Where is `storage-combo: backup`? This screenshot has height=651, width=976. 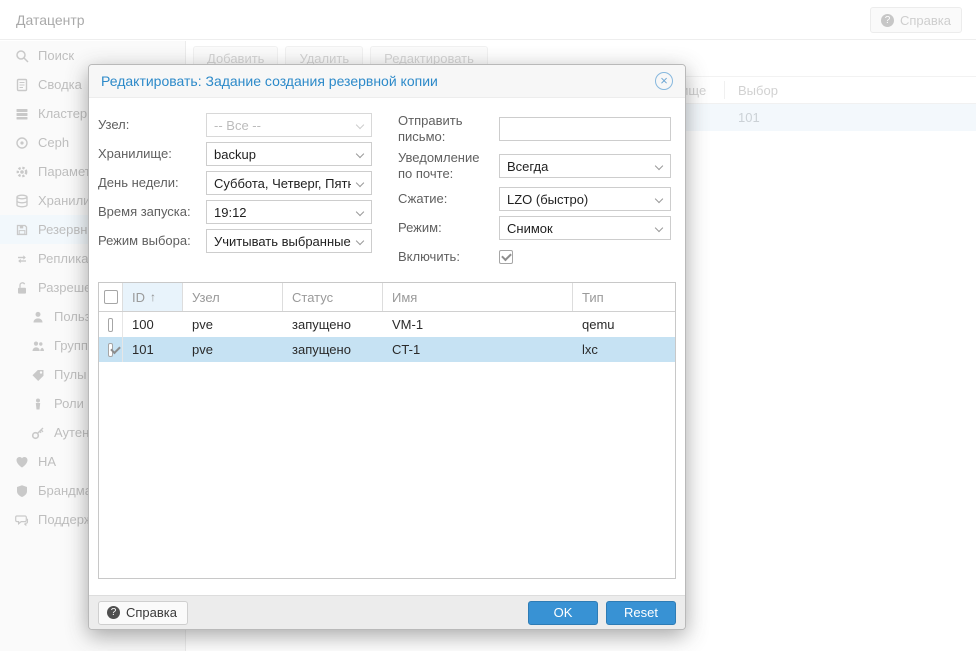
storage-combo: backup is located at coordinates (289, 154).